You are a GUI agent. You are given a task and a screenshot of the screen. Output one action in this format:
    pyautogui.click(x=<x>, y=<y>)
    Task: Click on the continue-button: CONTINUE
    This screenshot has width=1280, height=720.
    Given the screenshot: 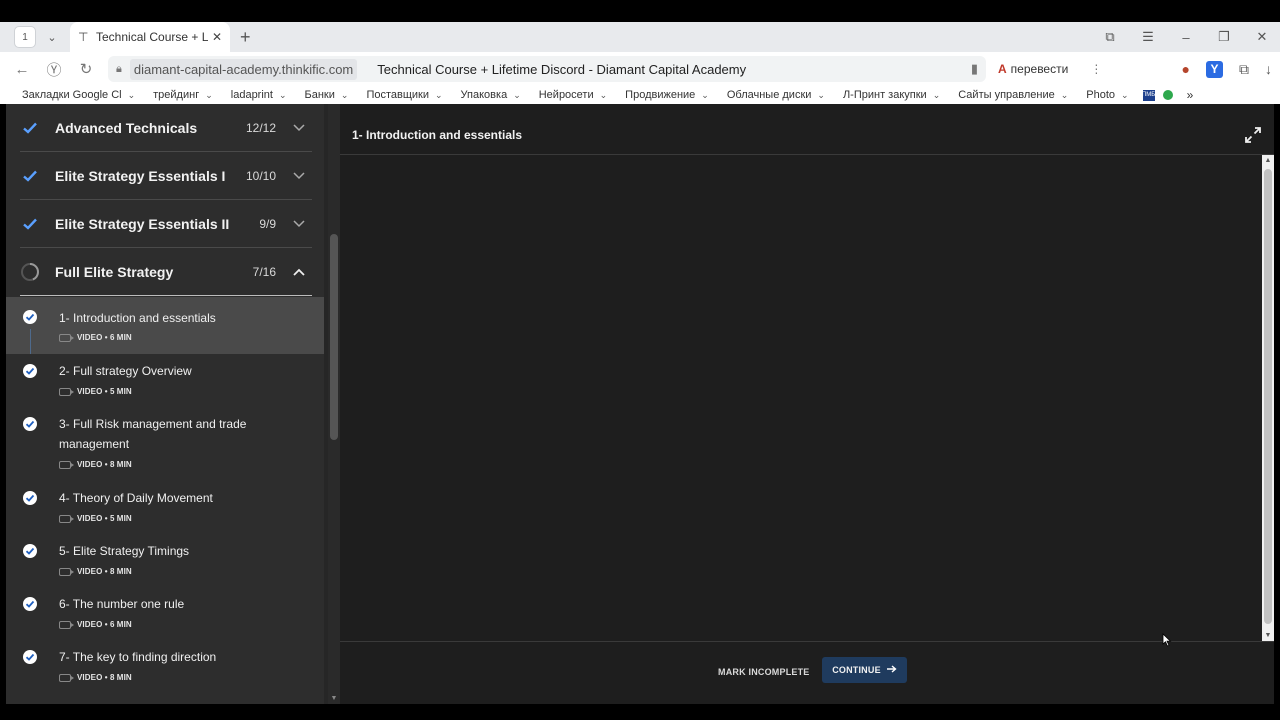 What is the action you would take?
    pyautogui.click(x=864, y=670)
    